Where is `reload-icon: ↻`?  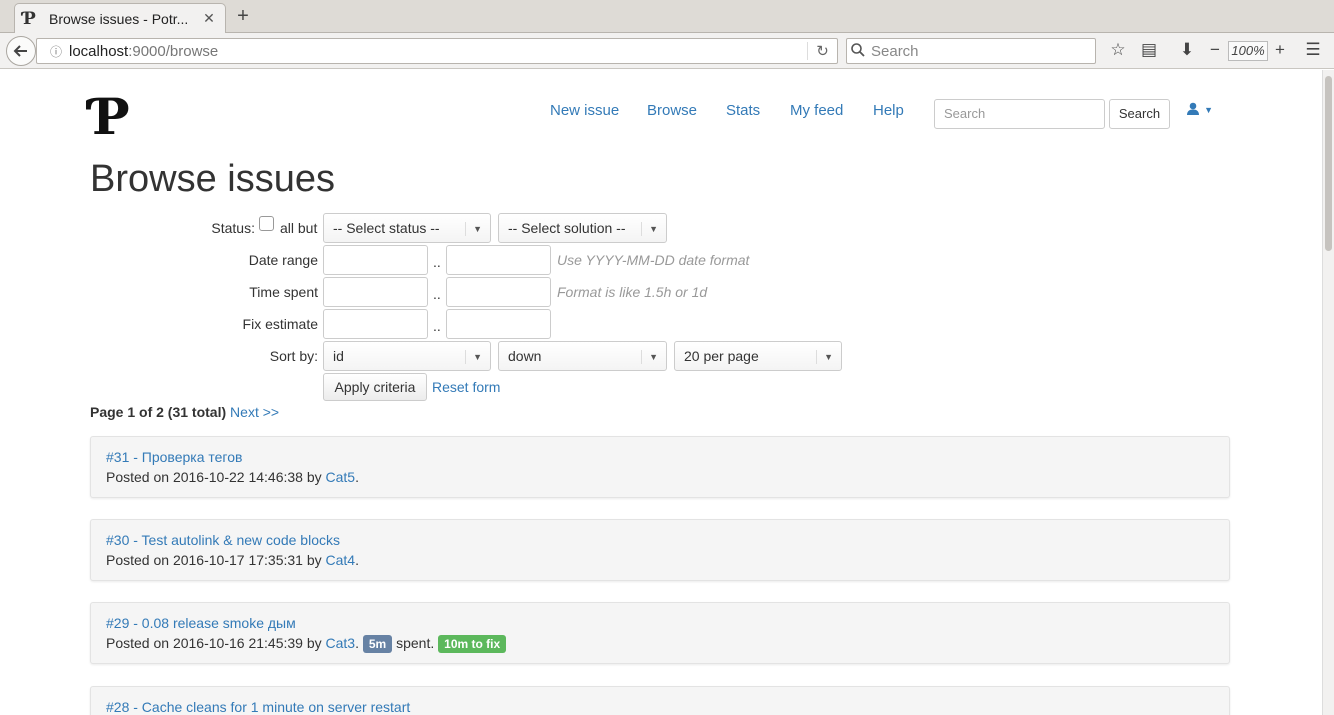 reload-icon: ↻ is located at coordinates (822, 51).